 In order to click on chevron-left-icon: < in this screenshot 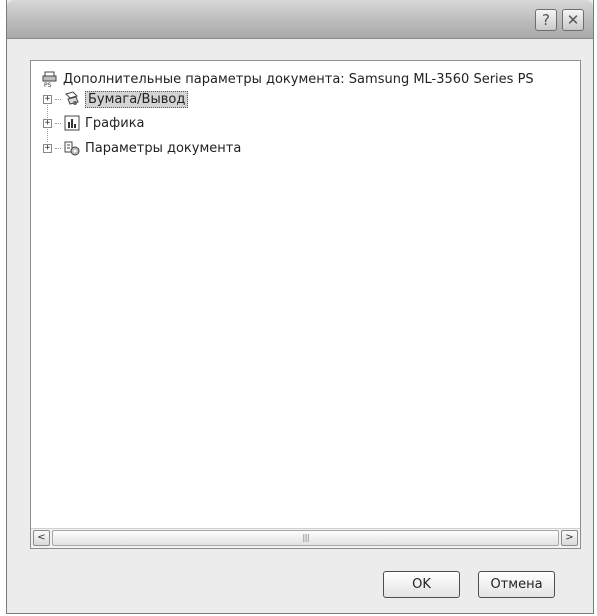, I will do `click(41, 537)`.